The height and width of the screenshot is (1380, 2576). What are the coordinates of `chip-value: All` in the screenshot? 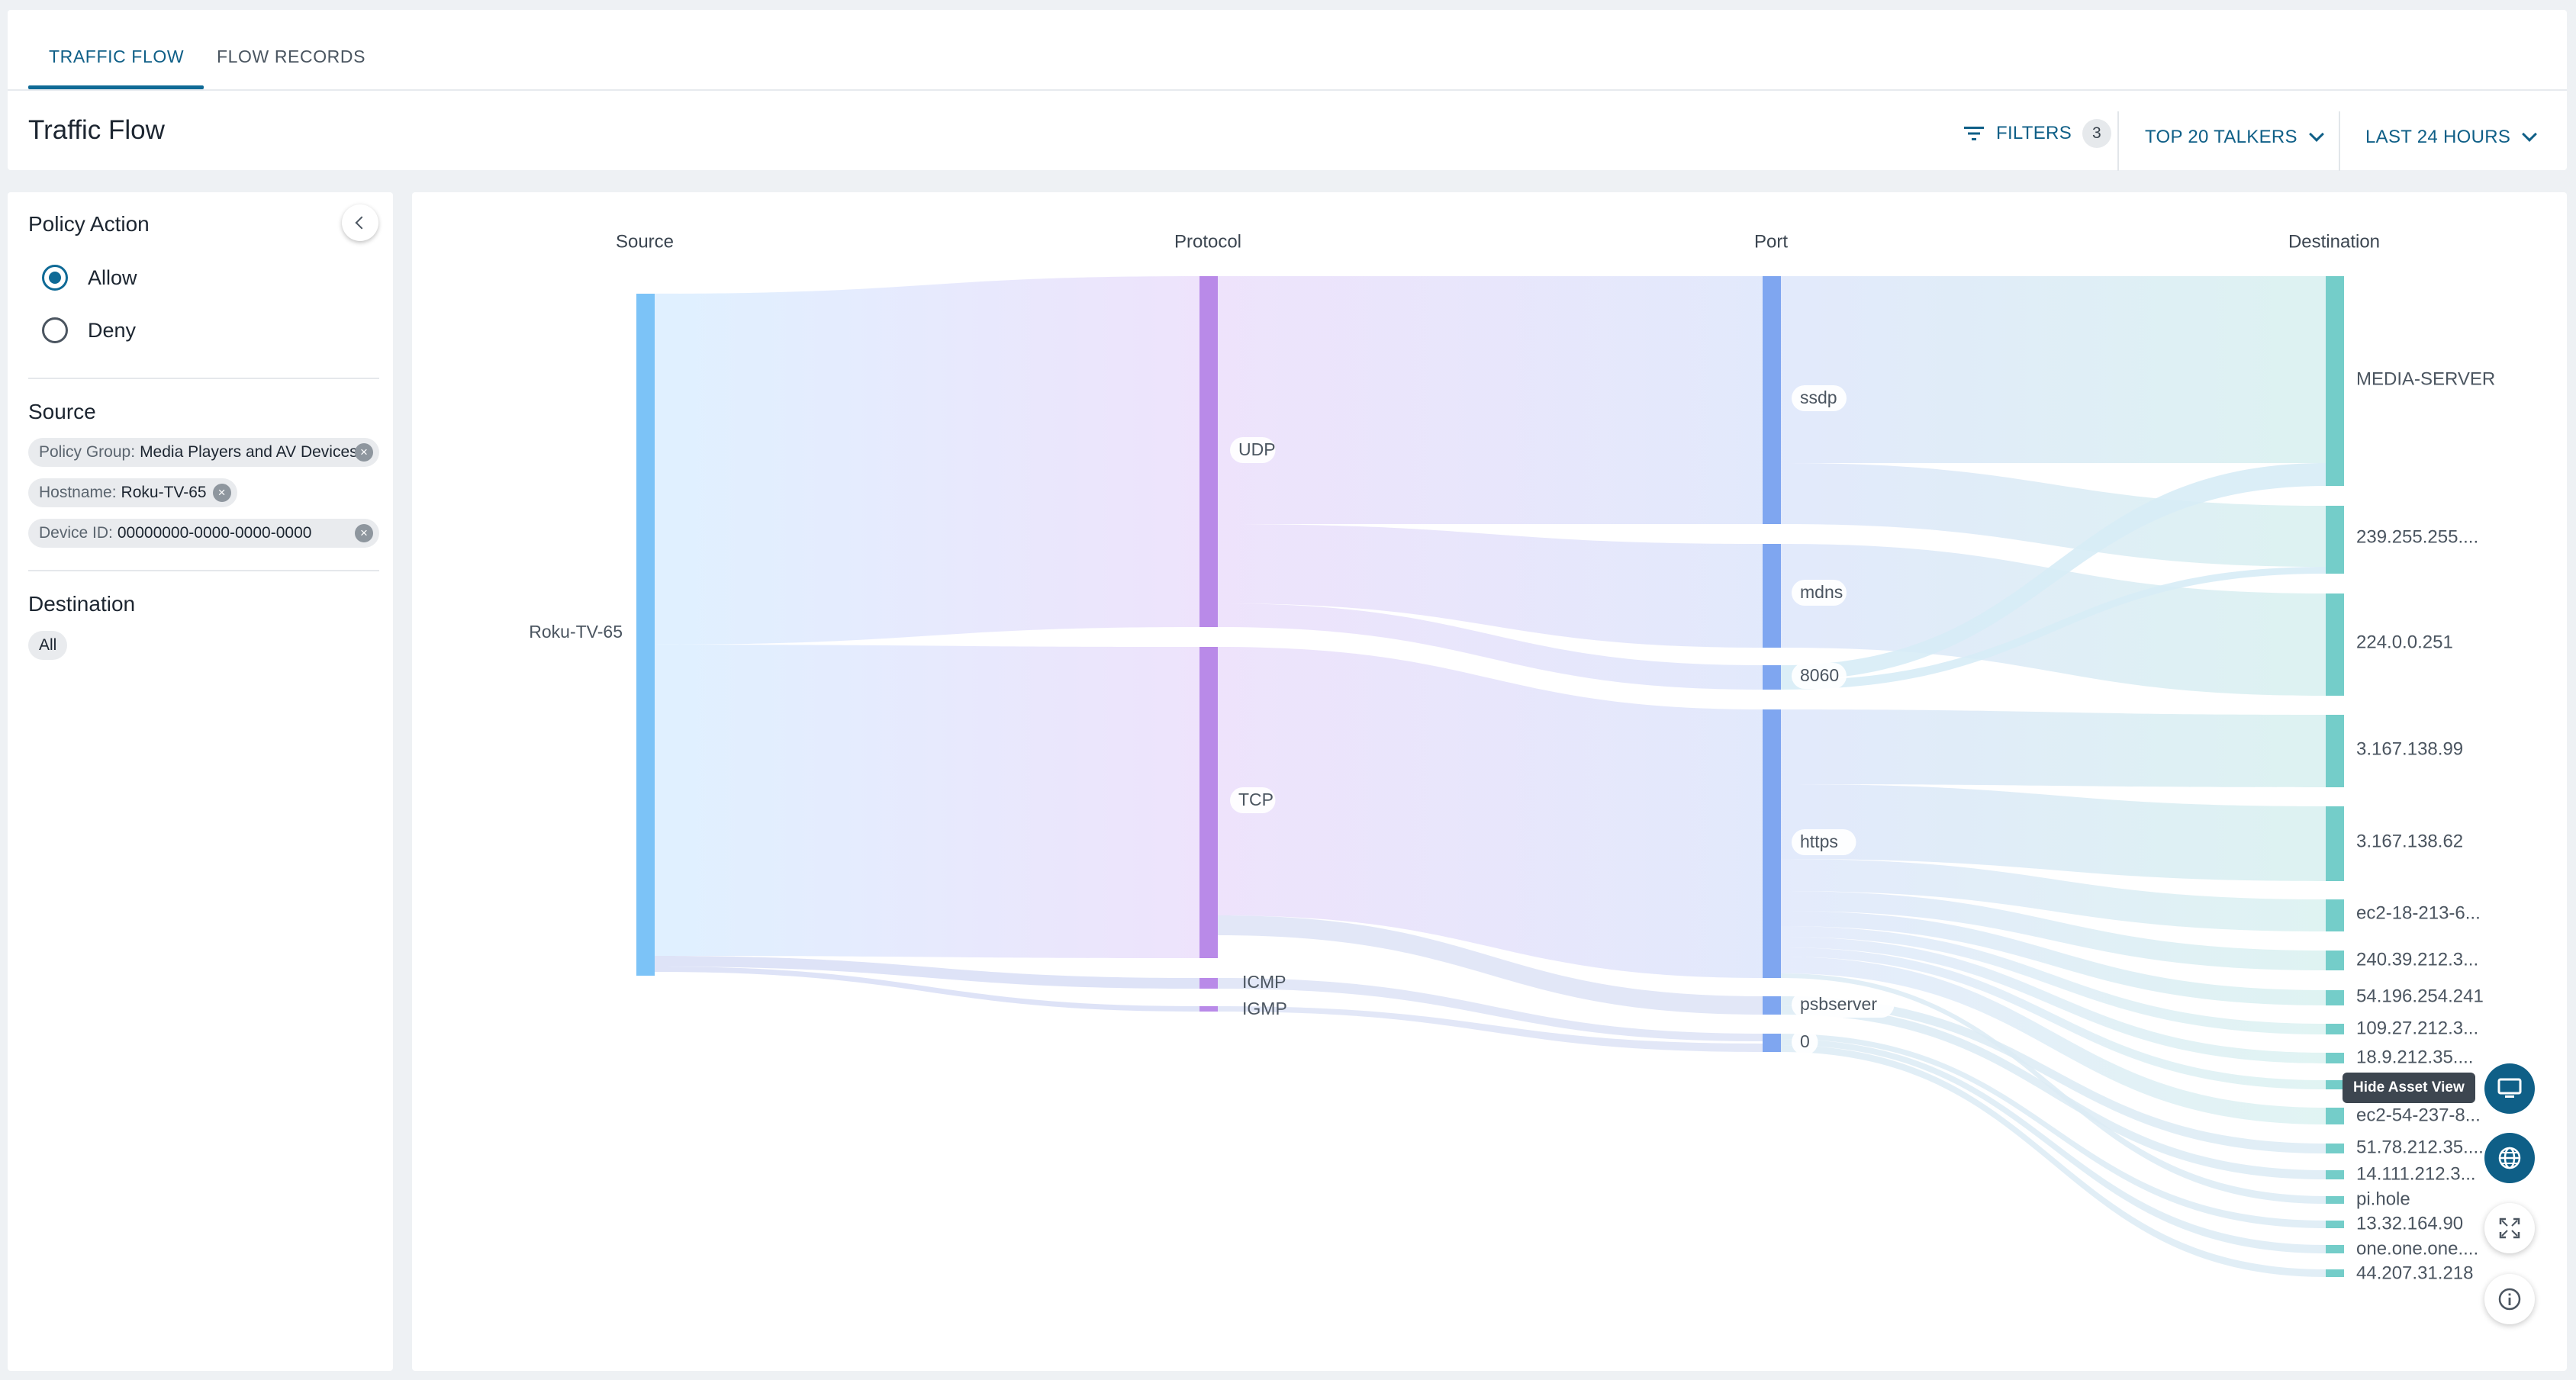 It's located at (48, 645).